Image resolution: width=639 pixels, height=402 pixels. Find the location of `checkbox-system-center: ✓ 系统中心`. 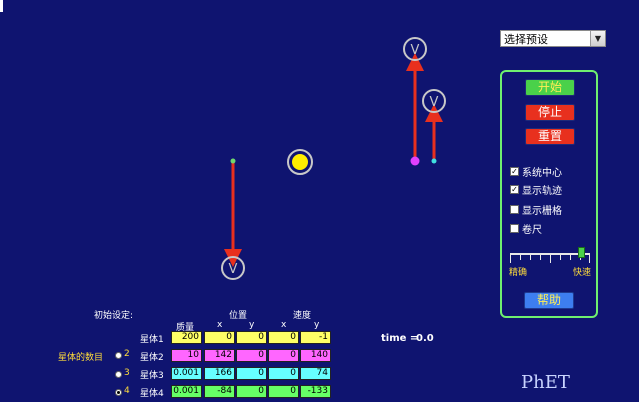

checkbox-system-center: ✓ 系统中心 is located at coordinates (536, 171).